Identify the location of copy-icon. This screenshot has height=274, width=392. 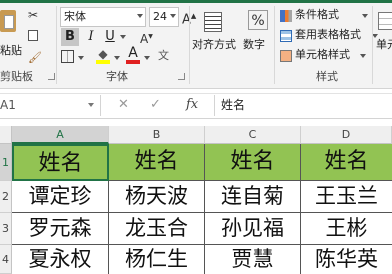
(33, 35).